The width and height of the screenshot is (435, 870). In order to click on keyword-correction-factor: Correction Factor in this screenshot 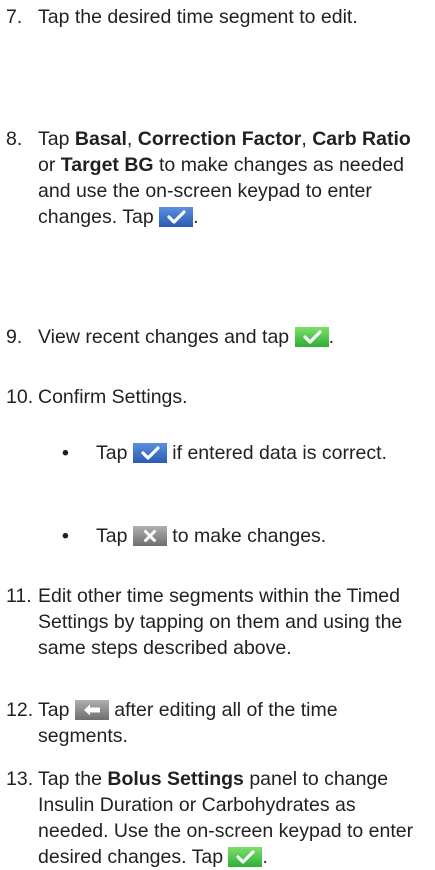, I will do `click(219, 139)`.